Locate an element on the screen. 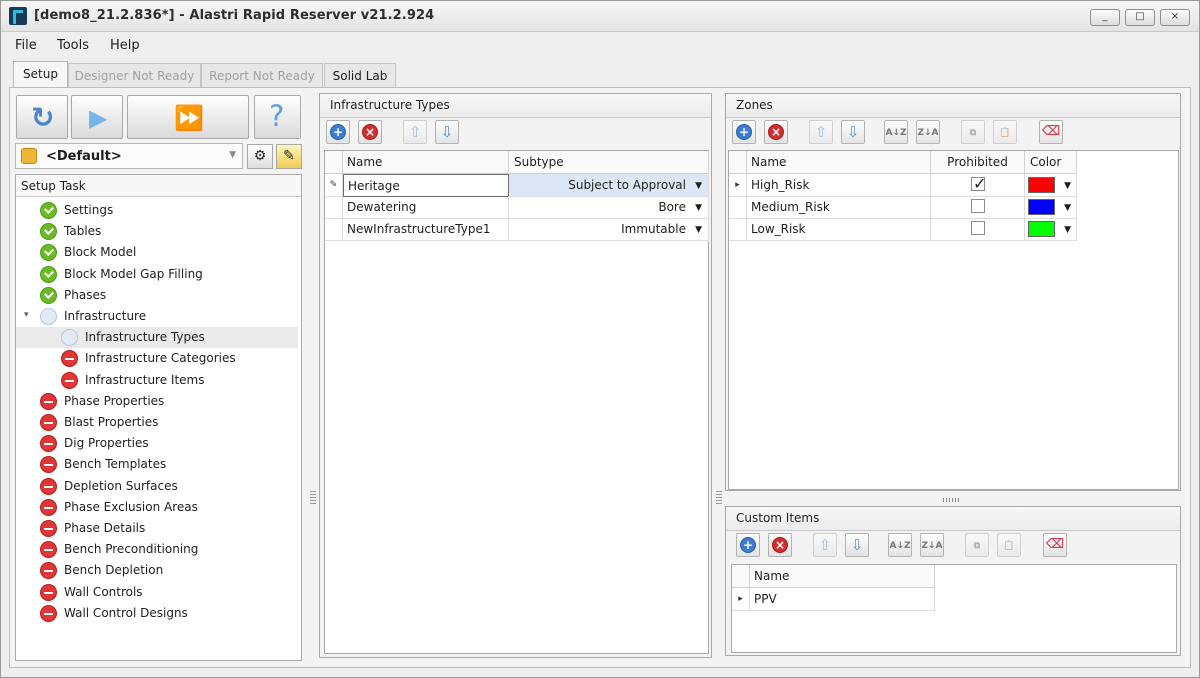  zones-clear-button: ⌫ is located at coordinates (1051, 132).